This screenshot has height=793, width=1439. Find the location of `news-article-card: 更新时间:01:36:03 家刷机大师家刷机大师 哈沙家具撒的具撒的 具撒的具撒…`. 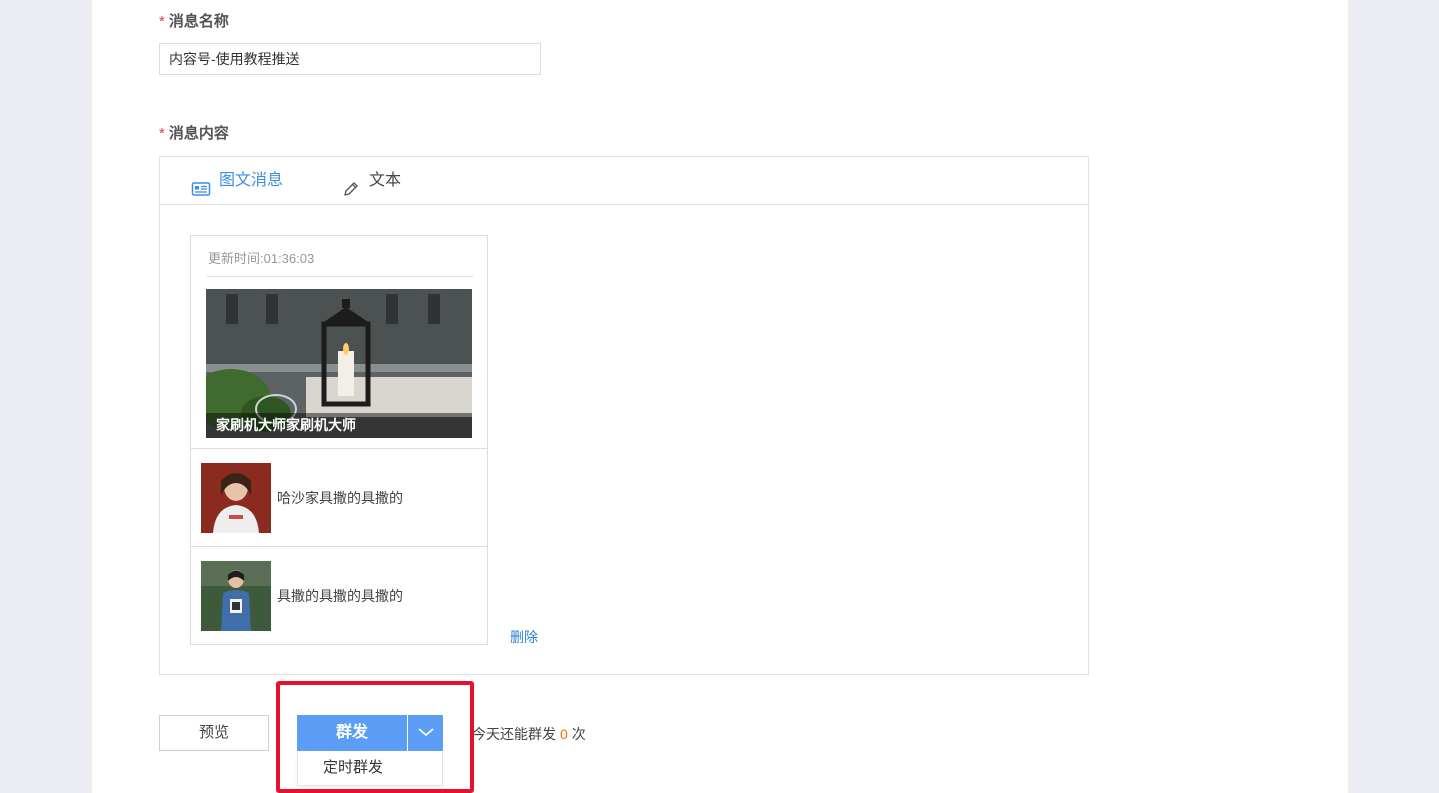

news-article-card: 更新时间:01:36:03 家刷机大师家刷机大师 哈沙家具撒的具撒的 具撒的具撒… is located at coordinates (339, 440).